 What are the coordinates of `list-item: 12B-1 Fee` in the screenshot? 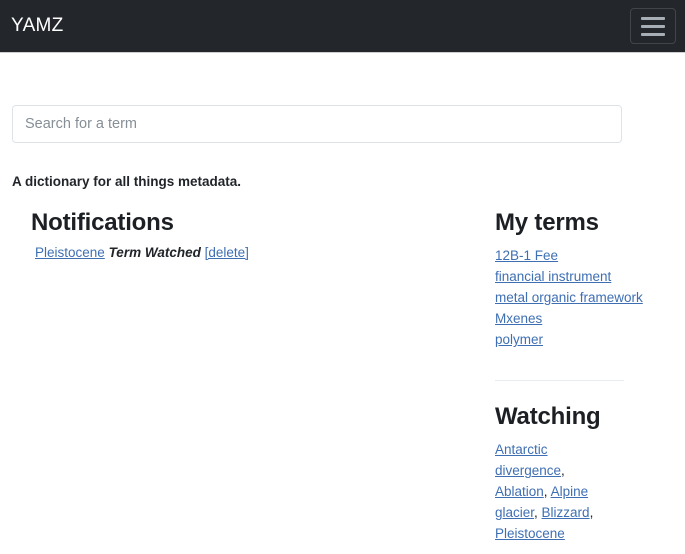 It's located at (578, 255).